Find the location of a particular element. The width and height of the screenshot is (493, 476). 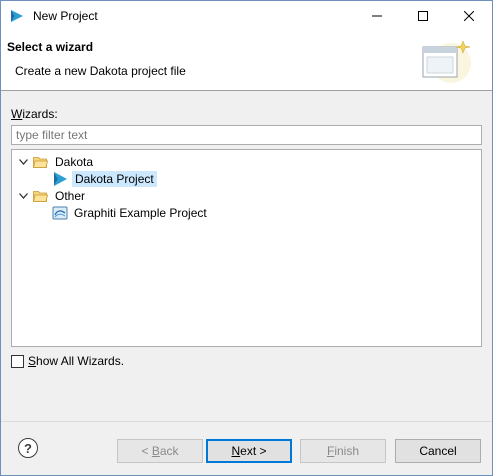

tree-node-other: Other is located at coordinates (52, 196).